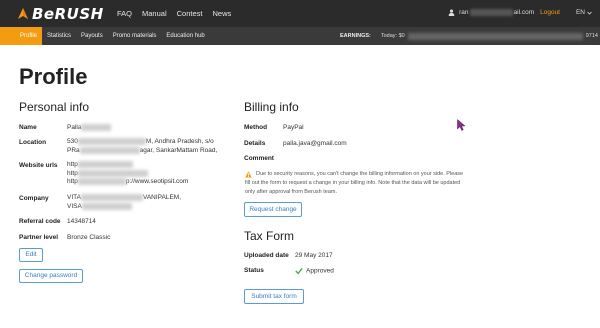 The height and width of the screenshot is (328, 600). I want to click on website-url-1: http, so click(152, 165).